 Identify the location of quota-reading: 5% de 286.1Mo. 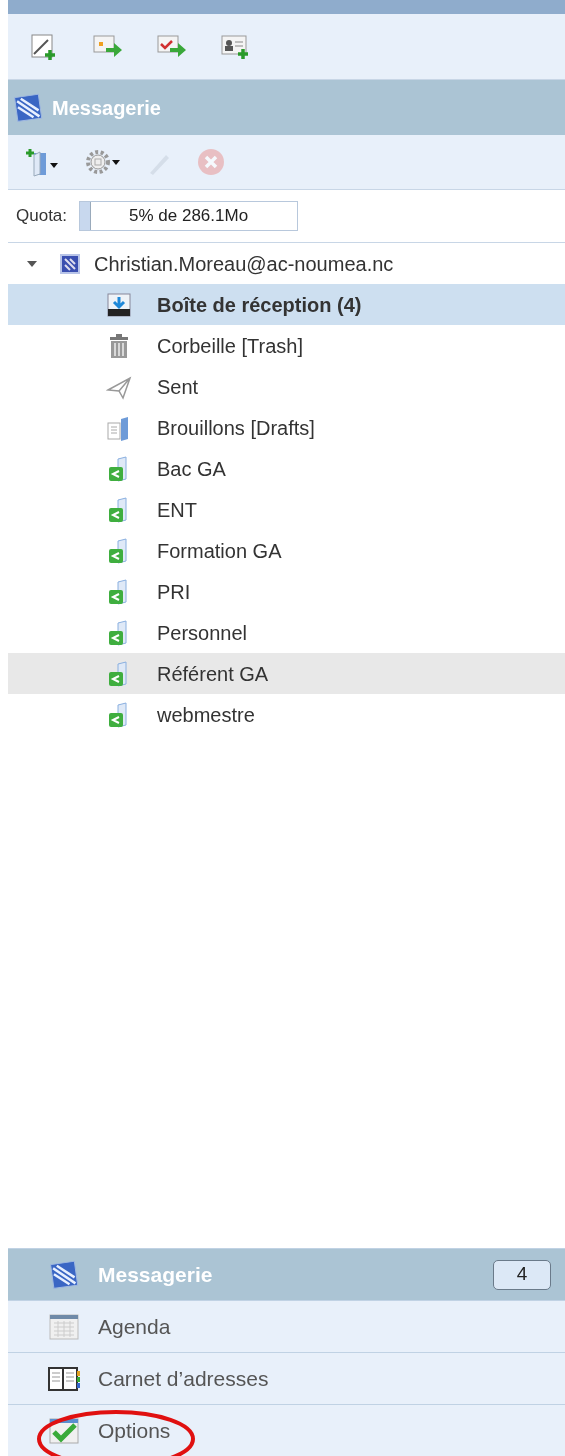
(189, 216).